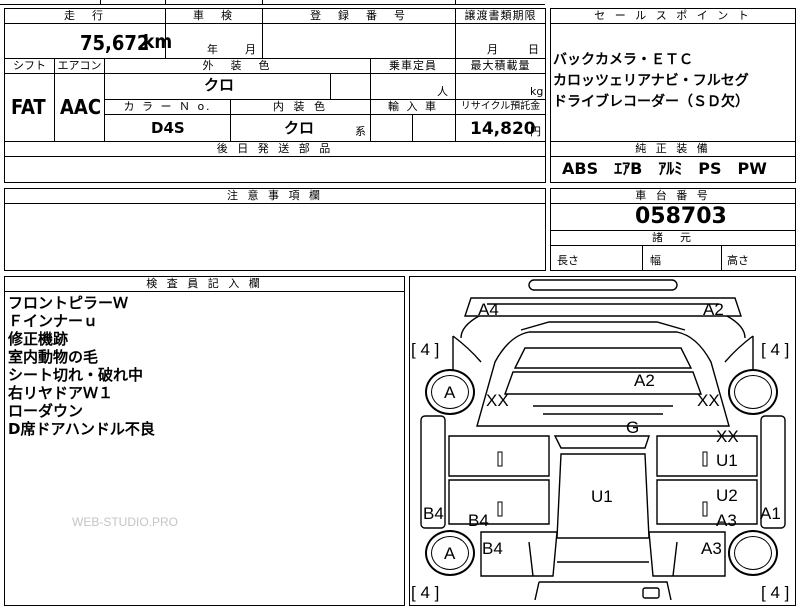 The width and height of the screenshot is (800, 606). What do you see at coordinates (533, 49) in the screenshot?
I see `transfer-day-unit: 日` at bounding box center [533, 49].